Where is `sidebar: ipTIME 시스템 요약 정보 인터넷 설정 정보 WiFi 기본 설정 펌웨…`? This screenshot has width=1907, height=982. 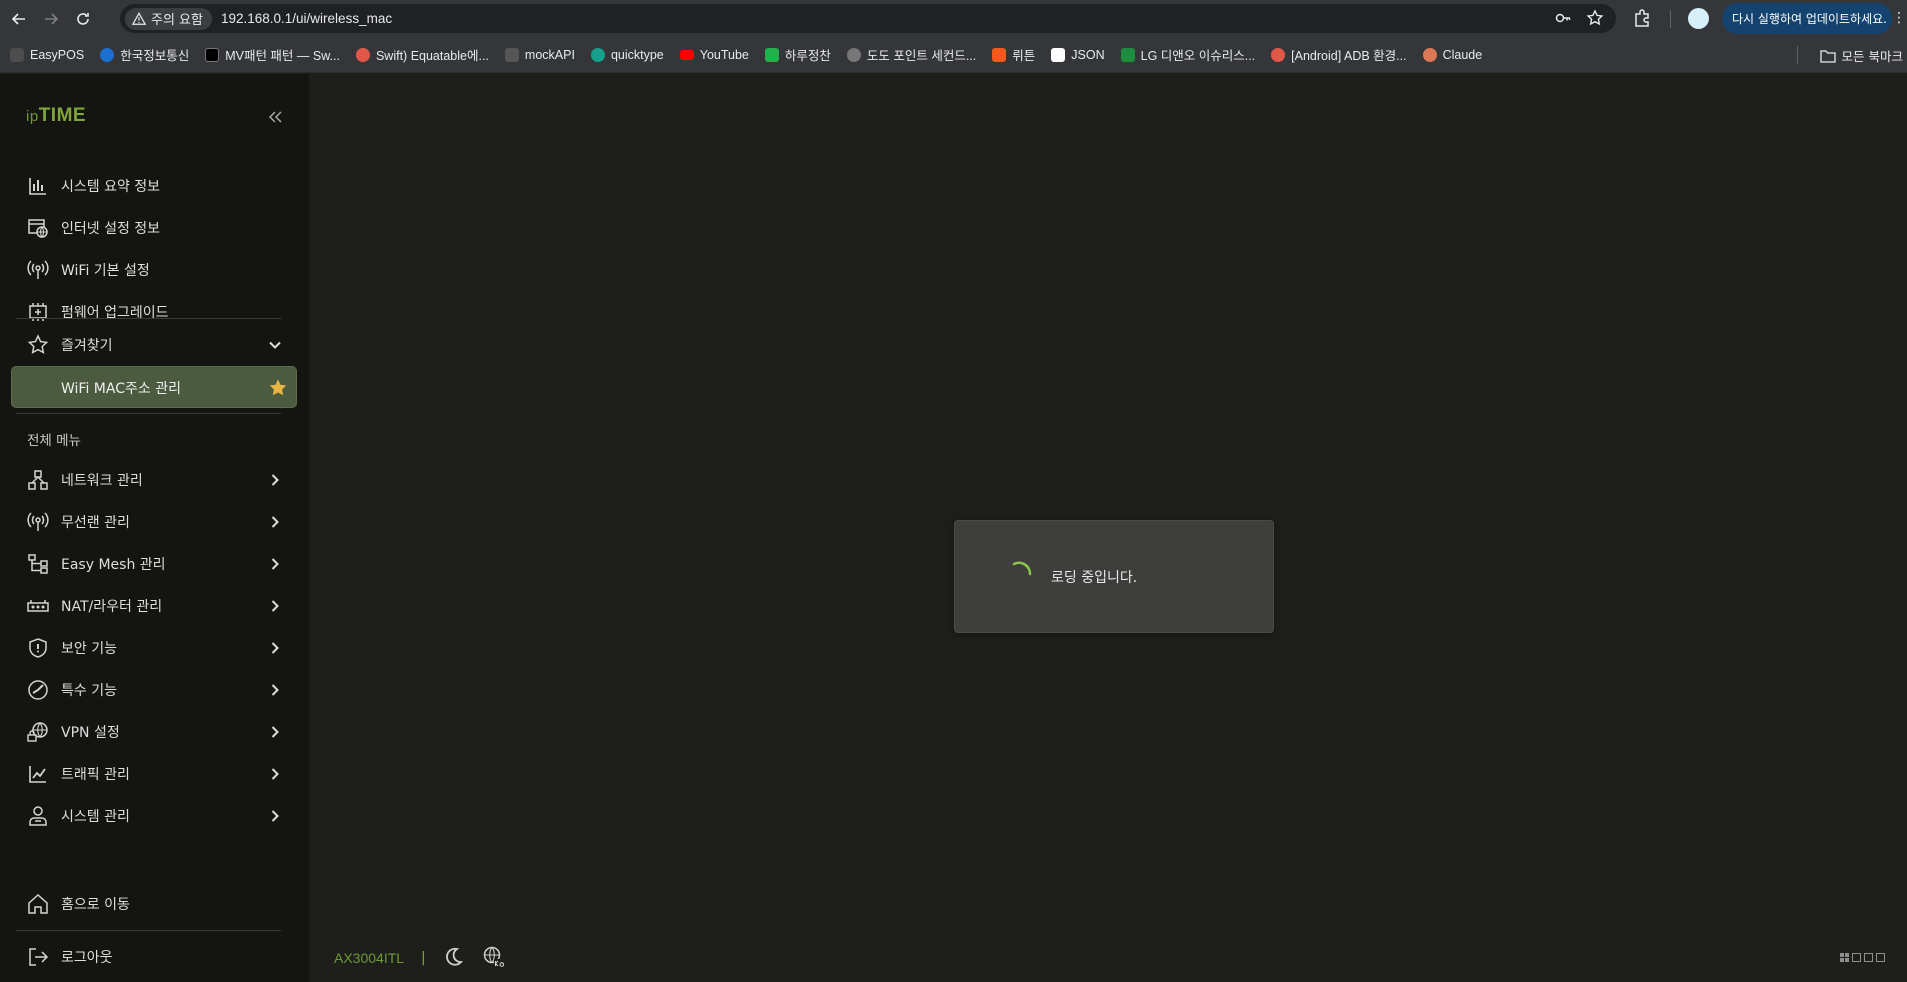 sidebar: ipTIME 시스템 요약 정보 인터넷 설정 정보 WiFi 기본 설정 펌웨… is located at coordinates (154, 528).